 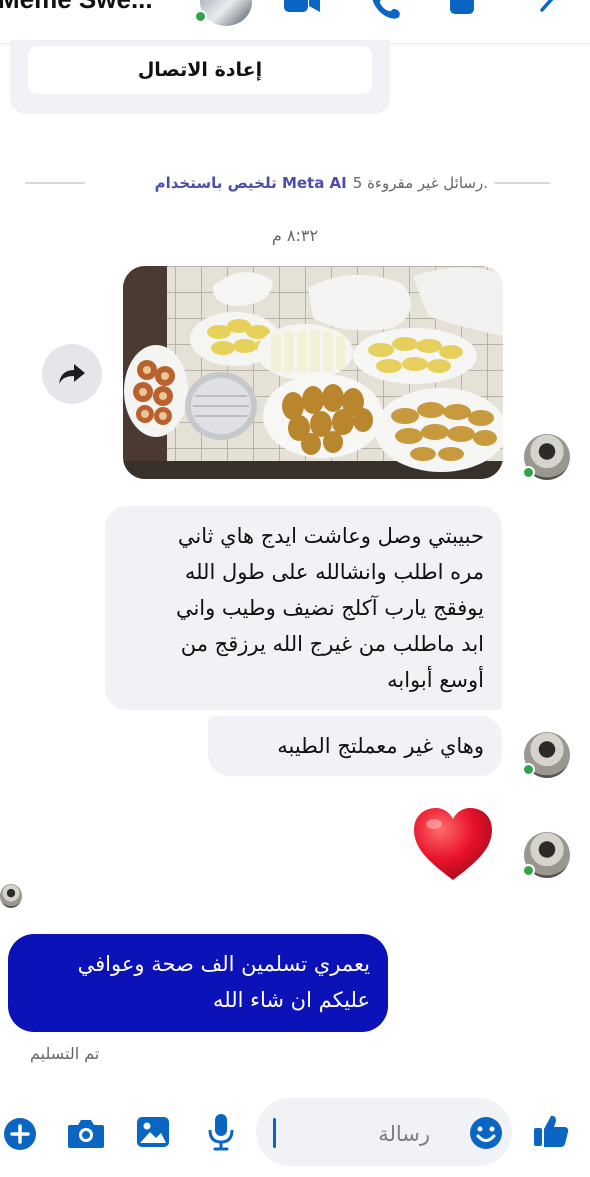 What do you see at coordinates (332, 644) in the screenshot?
I see `message-line: ابد ماطلب من غيرج الله يرزقج من` at bounding box center [332, 644].